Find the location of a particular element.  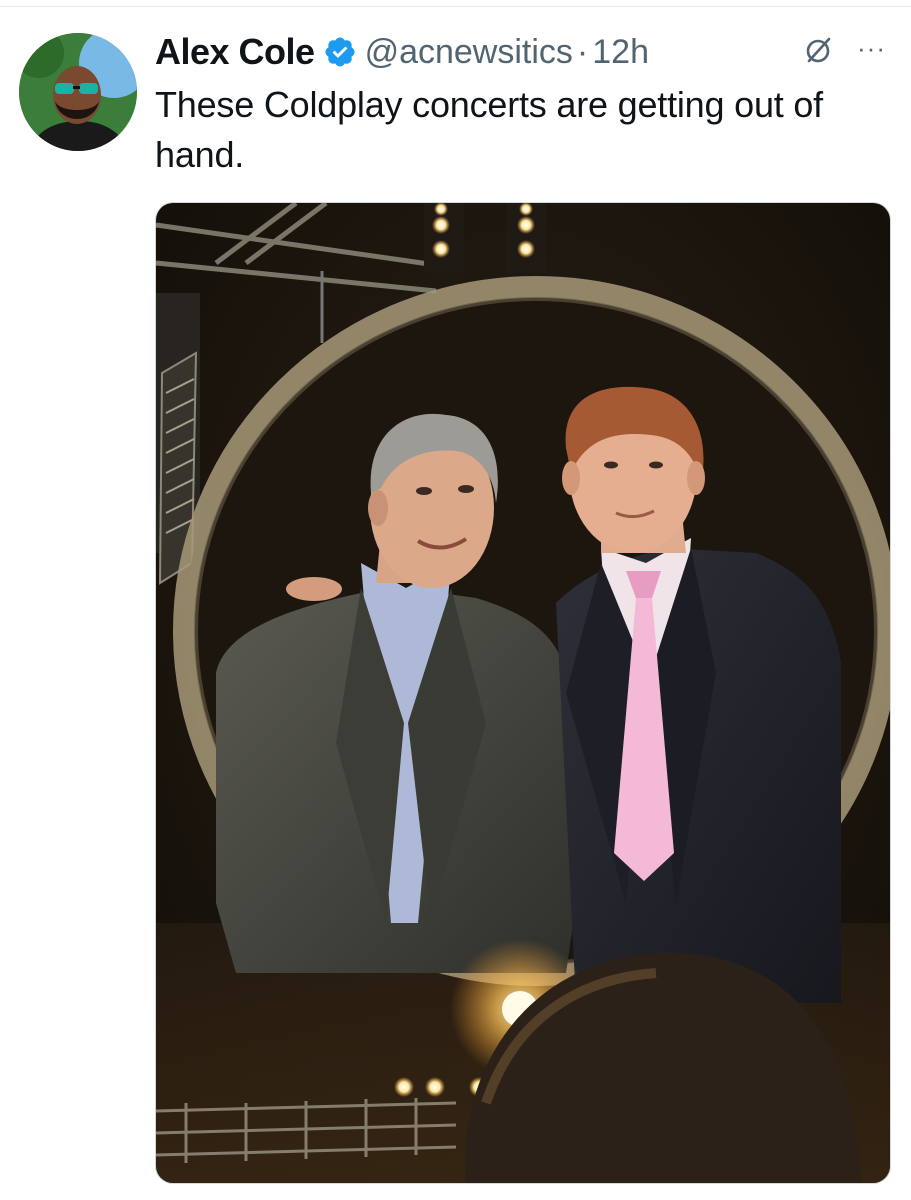

avatar-image is located at coordinates (78, 92).